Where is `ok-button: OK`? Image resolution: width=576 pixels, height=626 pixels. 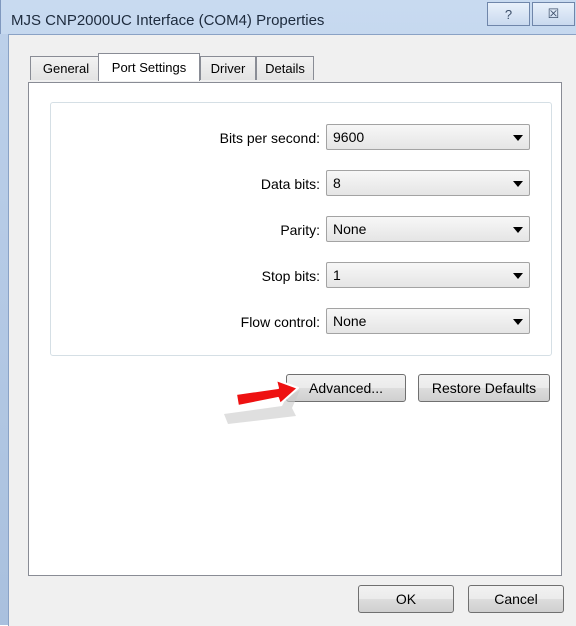
ok-button: OK is located at coordinates (406, 599).